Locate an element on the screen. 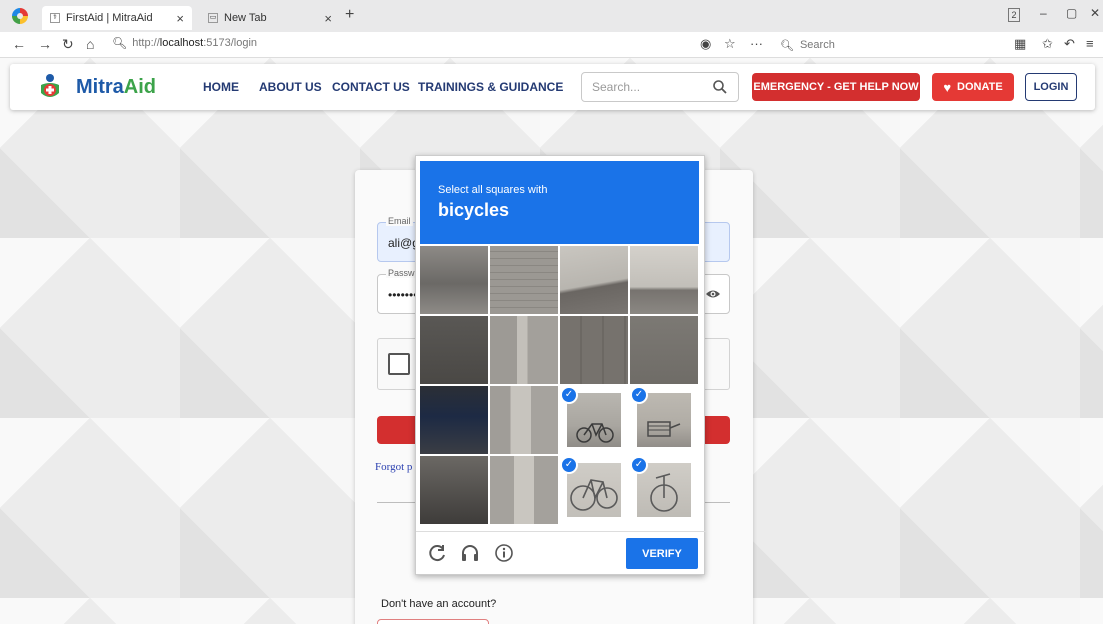 Image resolution: width=1103 pixels, height=624 pixels. donate-button: ♥ DONATE is located at coordinates (973, 87).